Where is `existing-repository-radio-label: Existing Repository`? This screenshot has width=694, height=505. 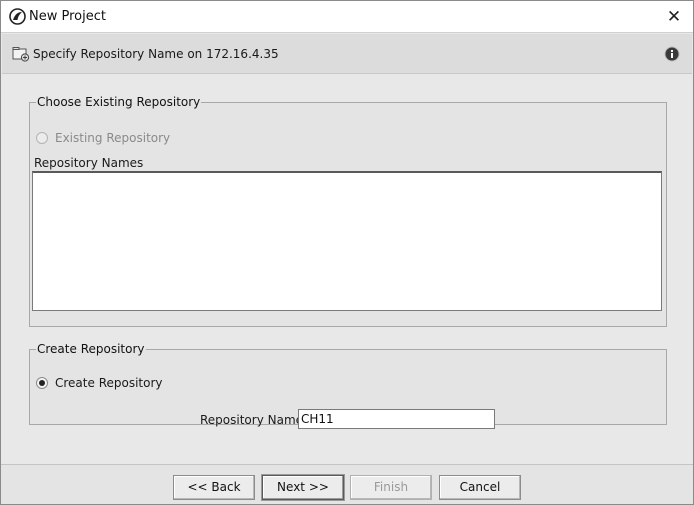 existing-repository-radio-label: Existing Repository is located at coordinates (113, 138).